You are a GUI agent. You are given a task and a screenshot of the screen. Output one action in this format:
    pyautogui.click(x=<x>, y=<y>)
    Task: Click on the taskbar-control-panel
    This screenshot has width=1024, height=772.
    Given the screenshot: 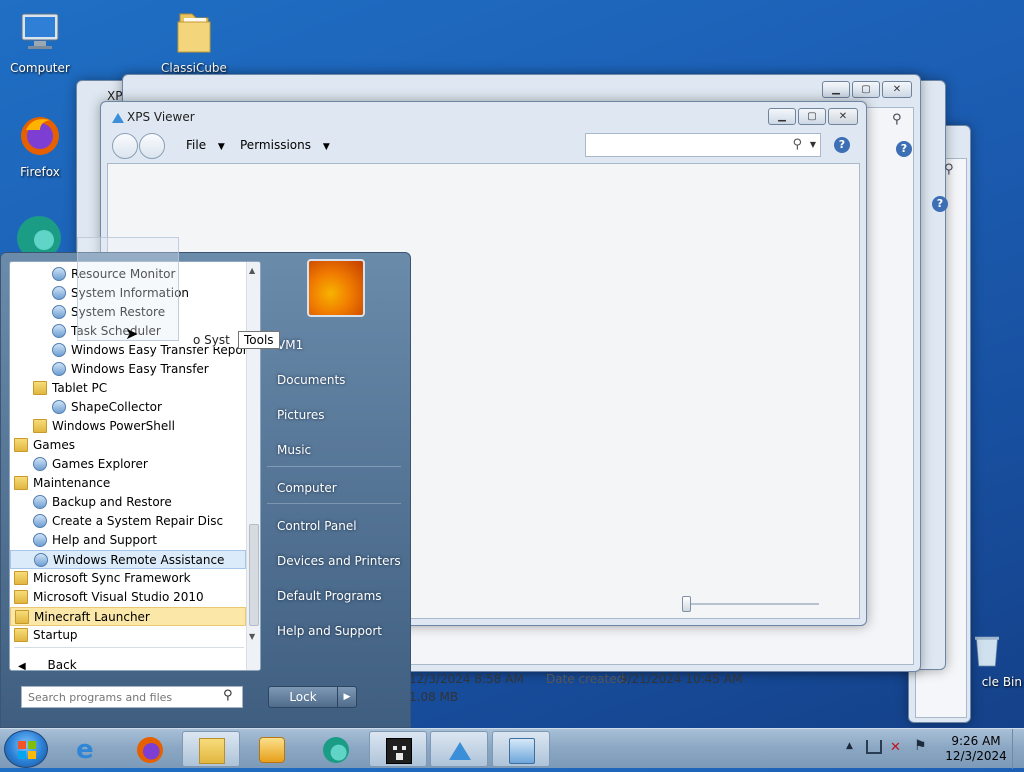 What is the action you would take?
    pyautogui.click(x=521, y=749)
    